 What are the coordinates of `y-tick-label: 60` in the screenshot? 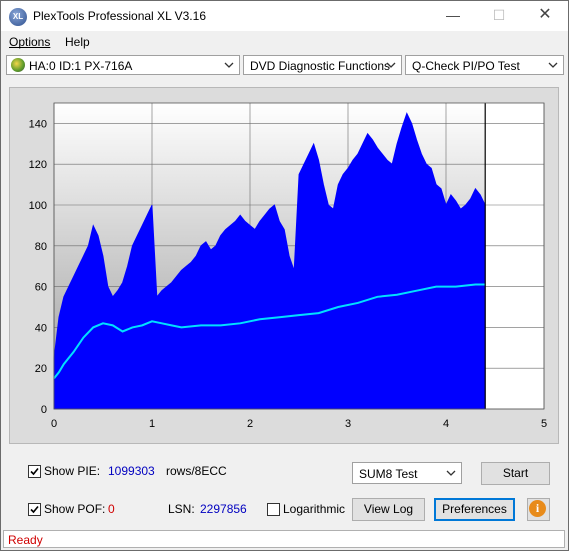 It's located at (41, 288).